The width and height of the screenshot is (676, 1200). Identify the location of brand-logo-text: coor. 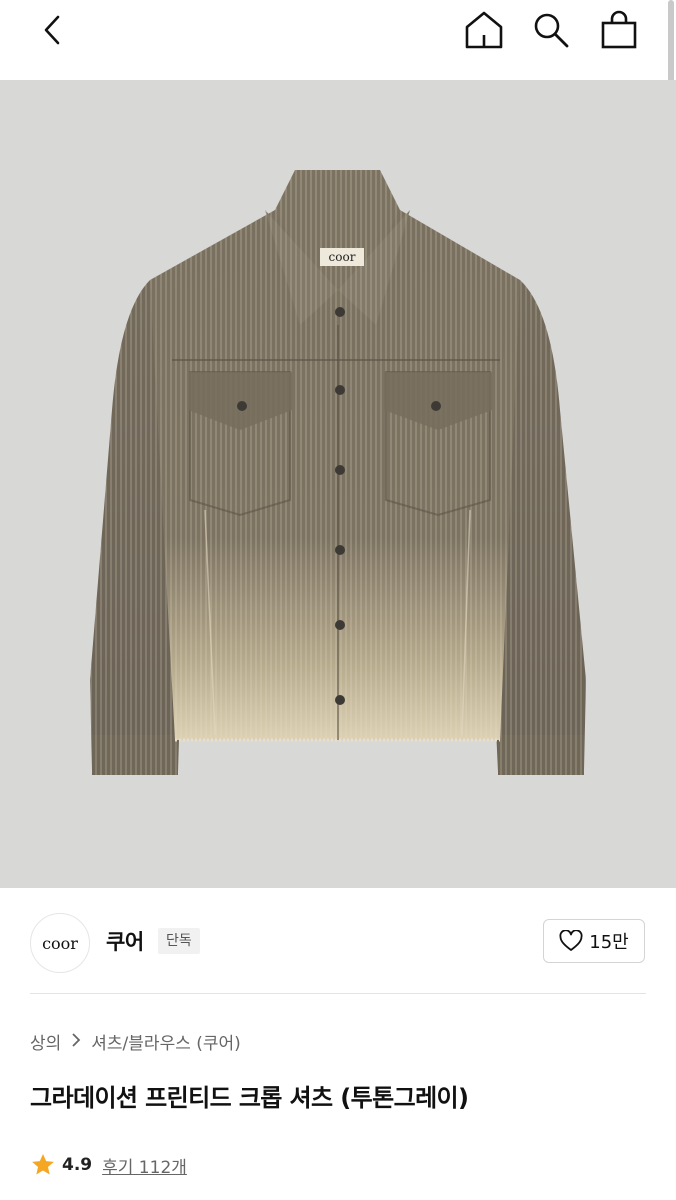
(60, 943).